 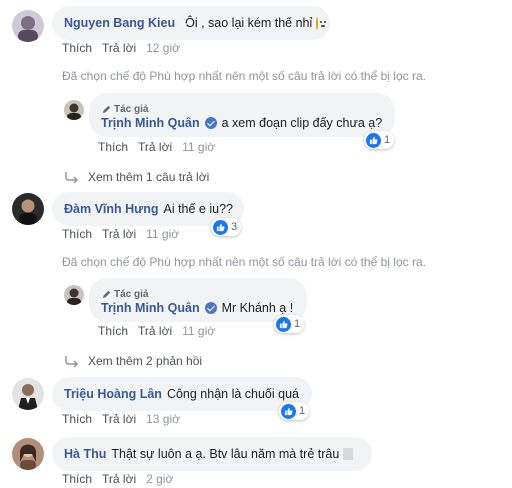 I want to click on timestamp: 13 giờ, so click(x=163, y=419).